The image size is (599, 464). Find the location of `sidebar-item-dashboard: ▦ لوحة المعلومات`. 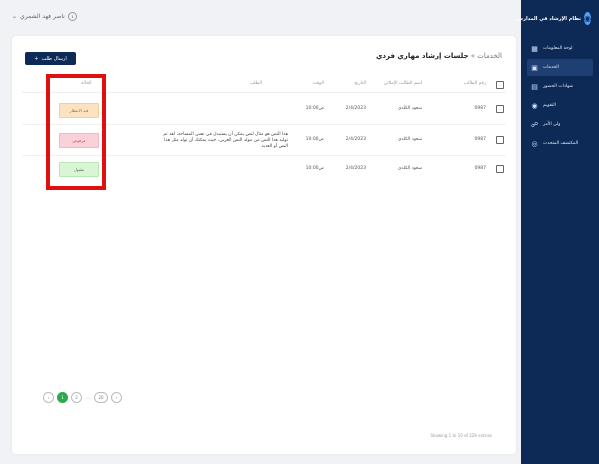

sidebar-item-dashboard: ▦ لوحة المعلومات is located at coordinates (560, 48).